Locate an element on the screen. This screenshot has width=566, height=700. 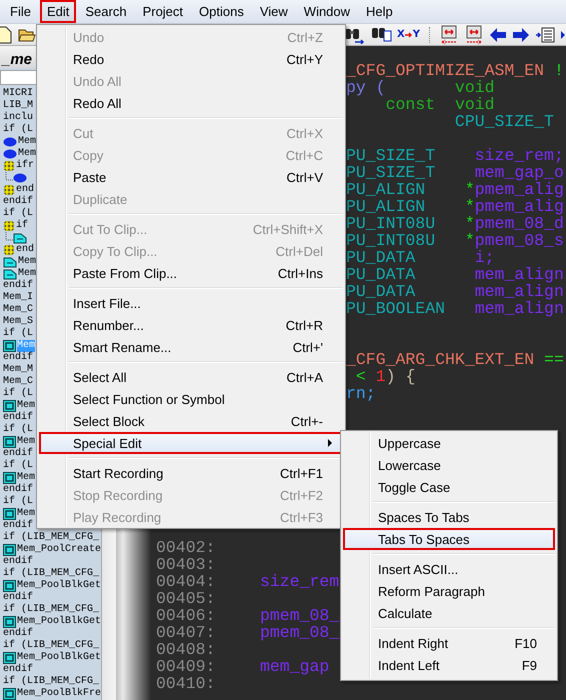
menu-item: Uppercase is located at coordinates (449, 443).